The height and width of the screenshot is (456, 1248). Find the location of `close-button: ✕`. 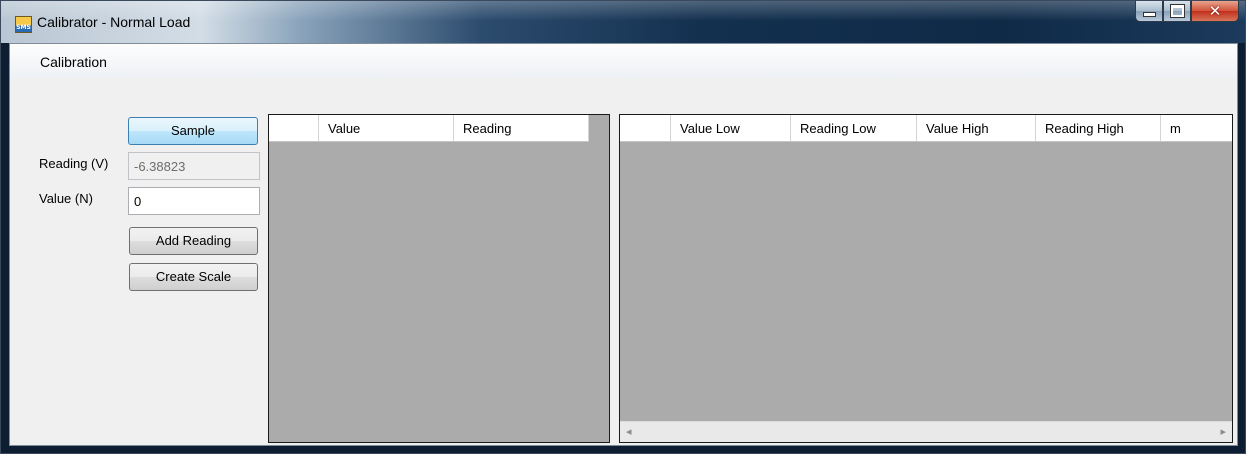

close-button: ✕ is located at coordinates (1215, 11).